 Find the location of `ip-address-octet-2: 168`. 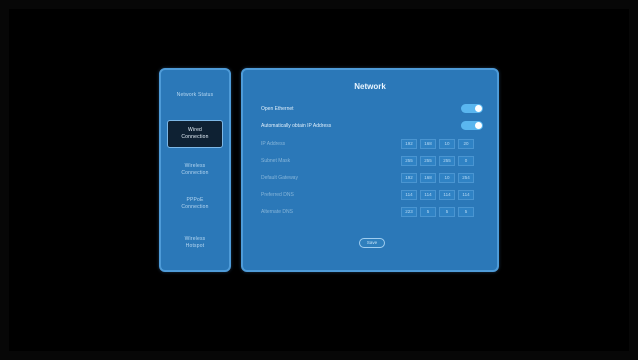

ip-address-octet-2: 168 is located at coordinates (428, 144).